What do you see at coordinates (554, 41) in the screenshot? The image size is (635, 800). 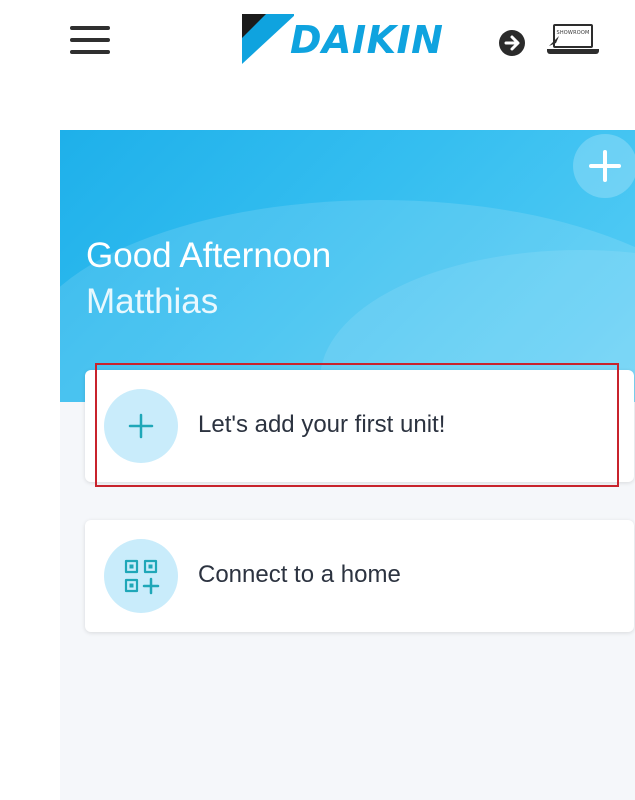 I see `cursor-pointer-icon` at bounding box center [554, 41].